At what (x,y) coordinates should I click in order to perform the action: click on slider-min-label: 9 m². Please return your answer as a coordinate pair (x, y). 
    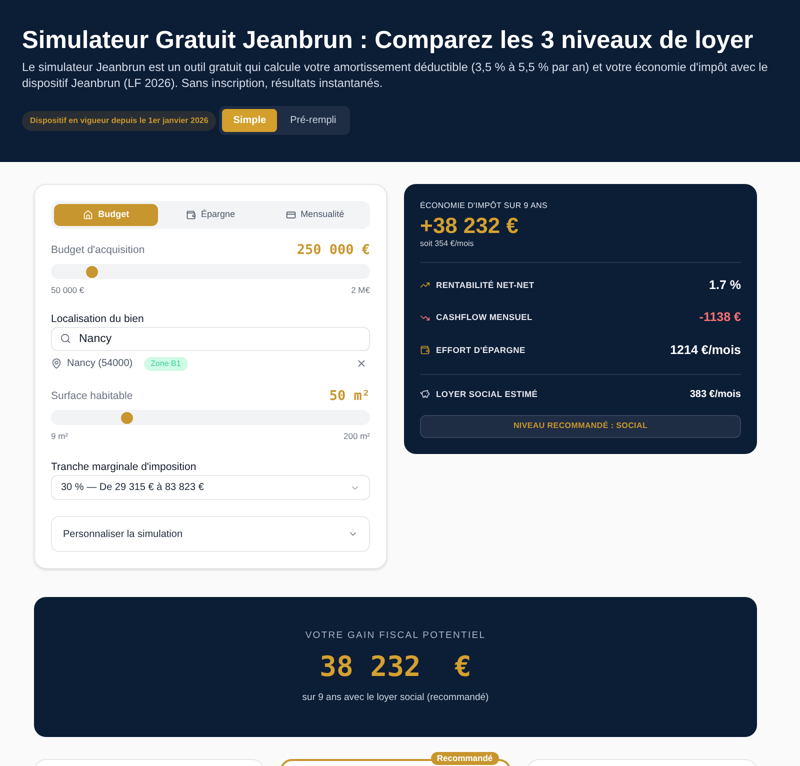
    Looking at the image, I should click on (59, 436).